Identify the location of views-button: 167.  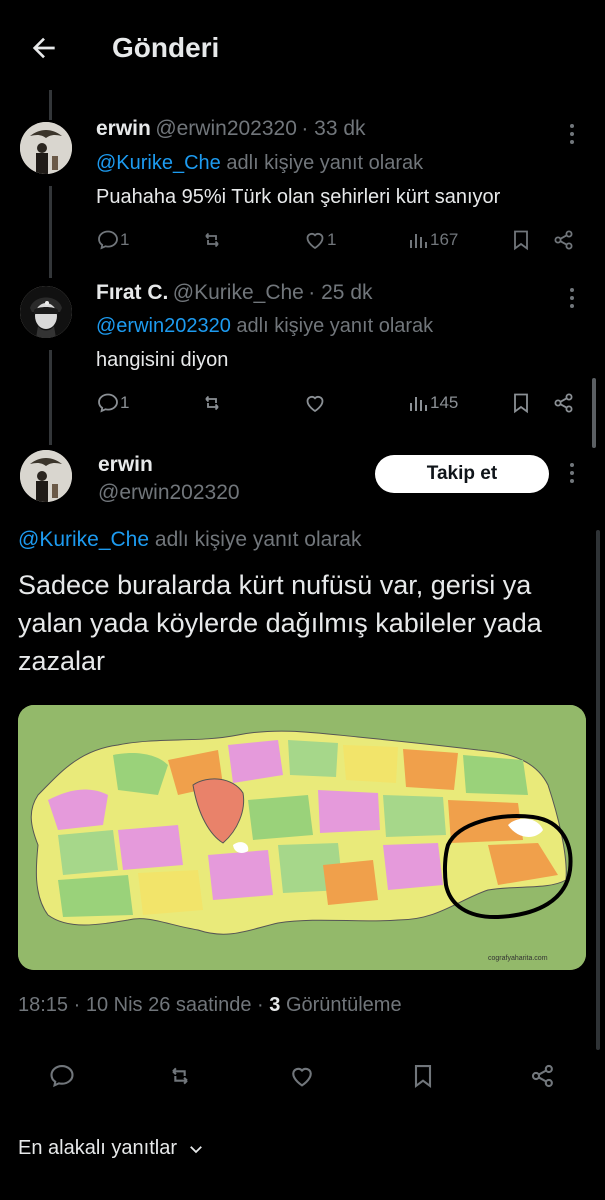
(432, 240).